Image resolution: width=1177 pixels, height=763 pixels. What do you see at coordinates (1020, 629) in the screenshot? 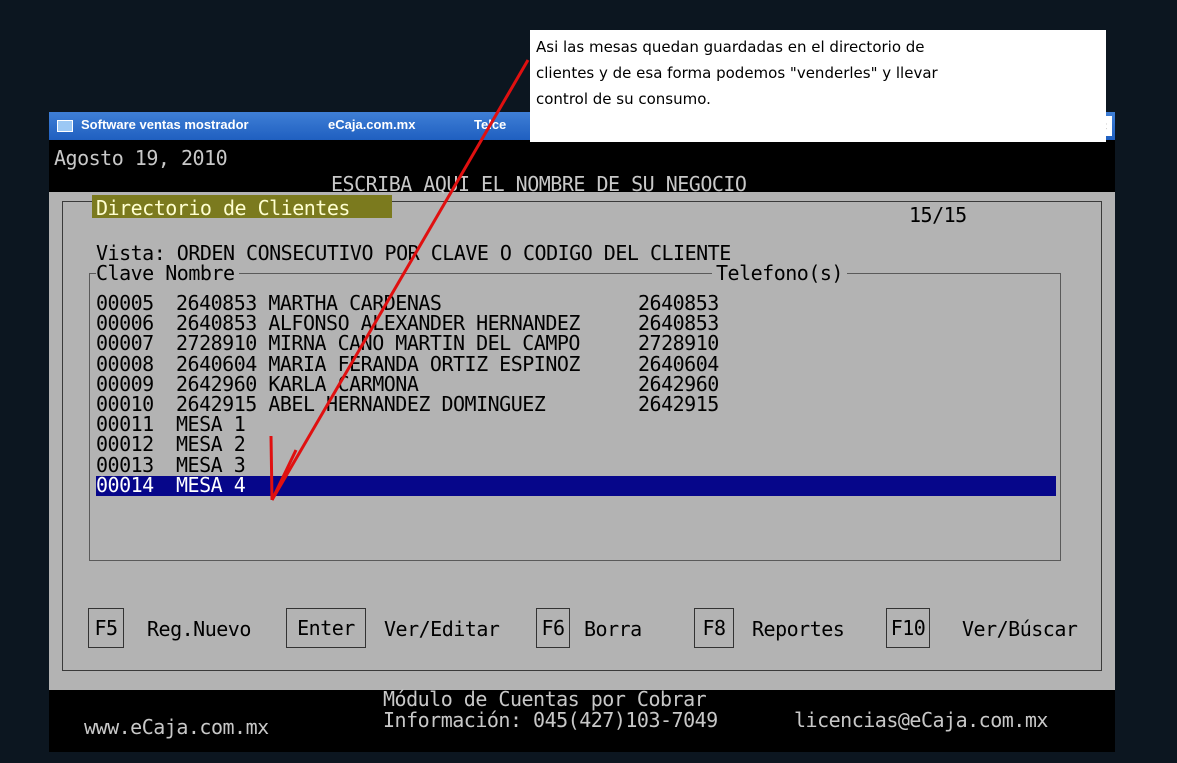
I see `fkey-f10-label: Ver/Búscar` at bounding box center [1020, 629].